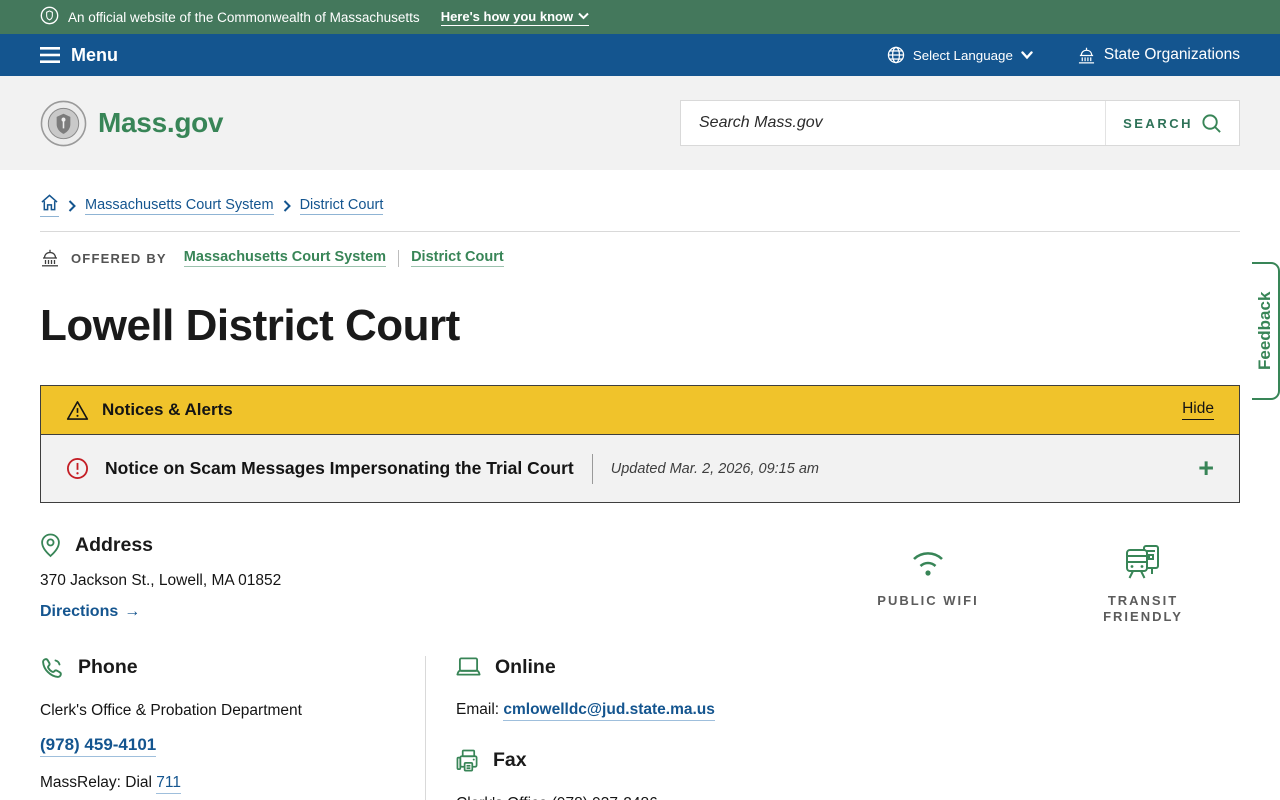 The image size is (1280, 800). Describe the element at coordinates (1158, 123) in the screenshot. I see `search-button-label: SEARCH` at that location.